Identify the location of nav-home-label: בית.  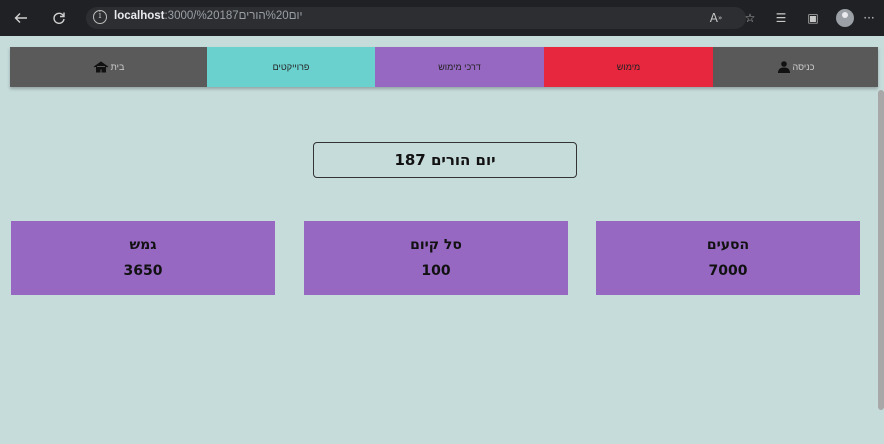
(117, 67).